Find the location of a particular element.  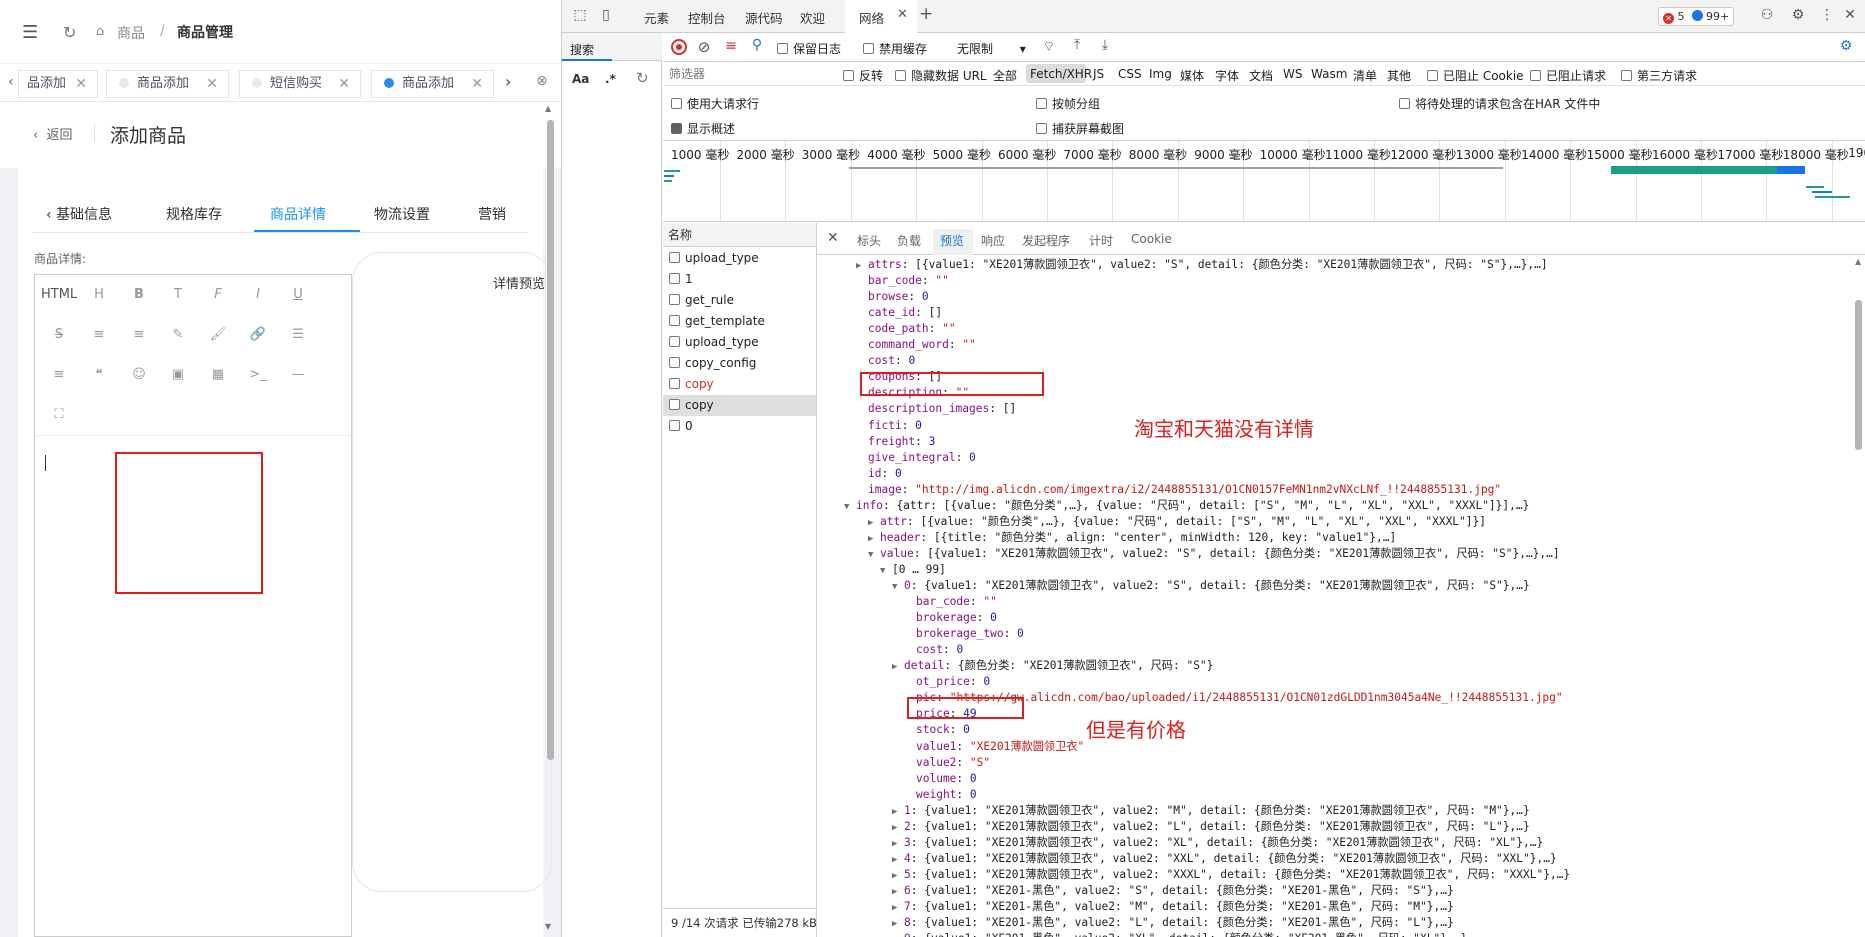

network-conditions-icon: ⌔ is located at coordinates (1049, 47).